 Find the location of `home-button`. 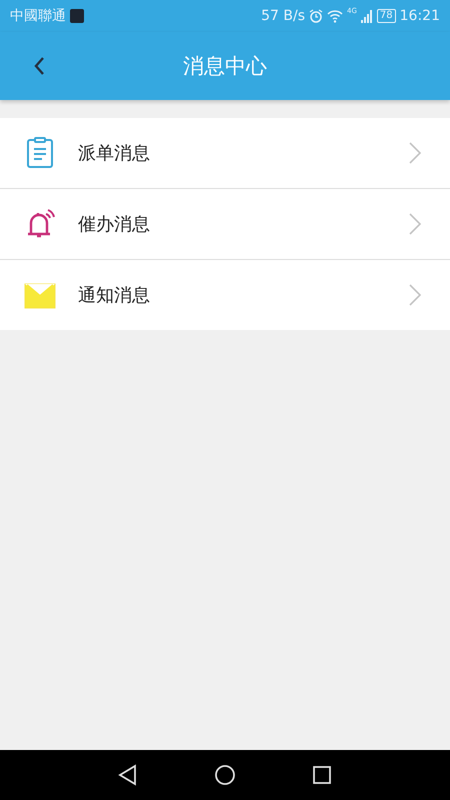

home-button is located at coordinates (225, 775).